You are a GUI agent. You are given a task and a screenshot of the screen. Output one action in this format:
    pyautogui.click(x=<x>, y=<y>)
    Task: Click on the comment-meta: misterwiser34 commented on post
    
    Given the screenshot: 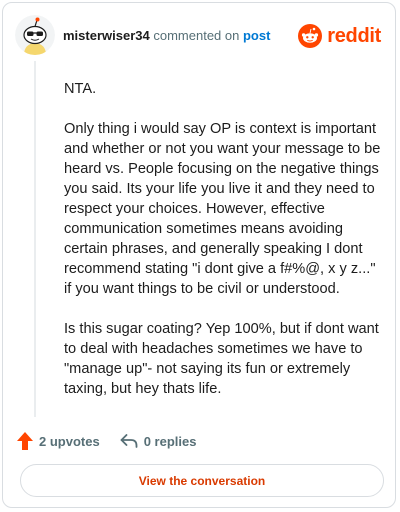 What is the action you would take?
    pyautogui.click(x=166, y=36)
    